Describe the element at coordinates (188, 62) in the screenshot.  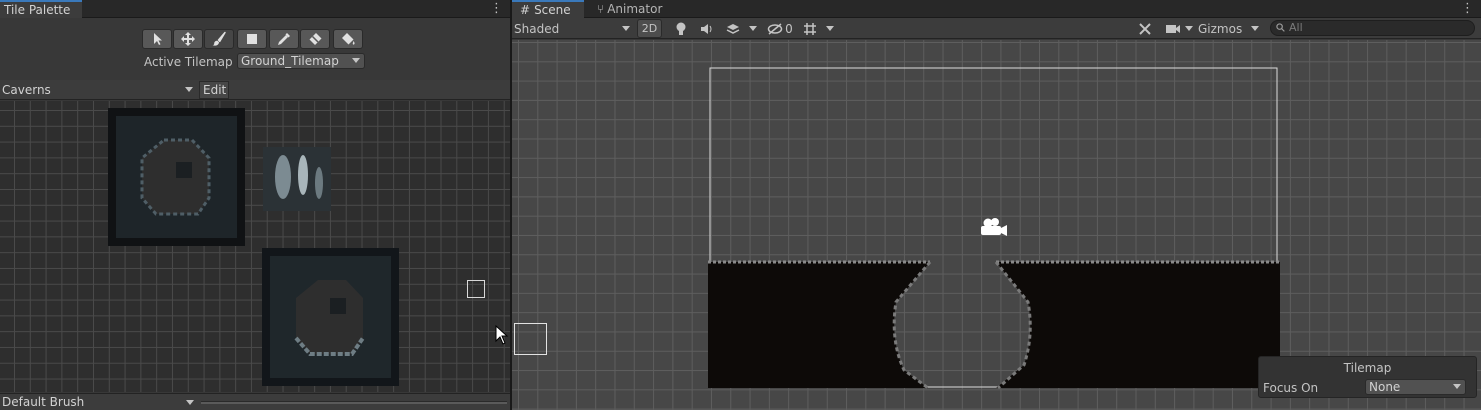
I see `active-tilemap-label: Active Tilemap` at that location.